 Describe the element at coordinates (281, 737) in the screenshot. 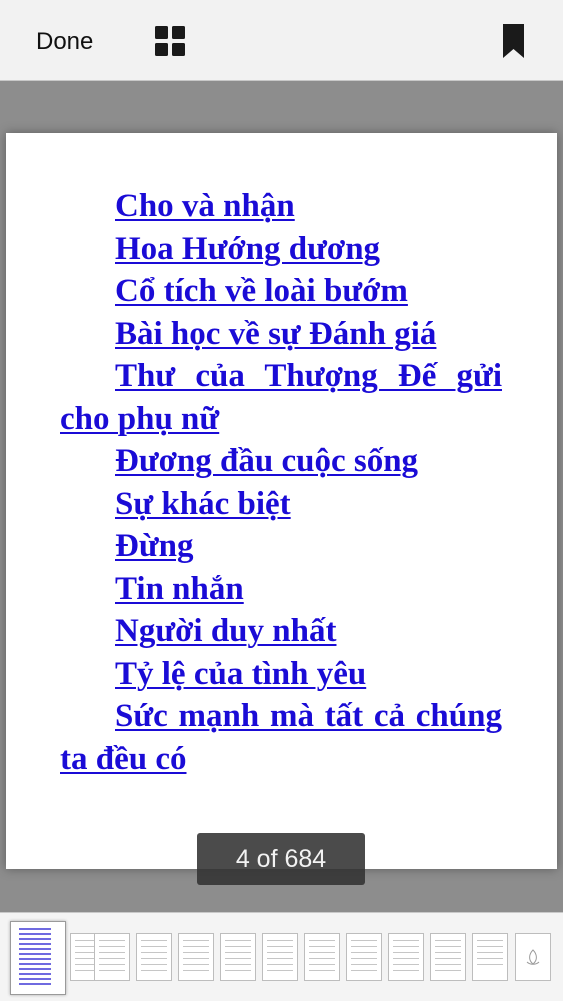

I see `toc-link: Sức mạnh mà tất cả chúng ta đều có` at that location.